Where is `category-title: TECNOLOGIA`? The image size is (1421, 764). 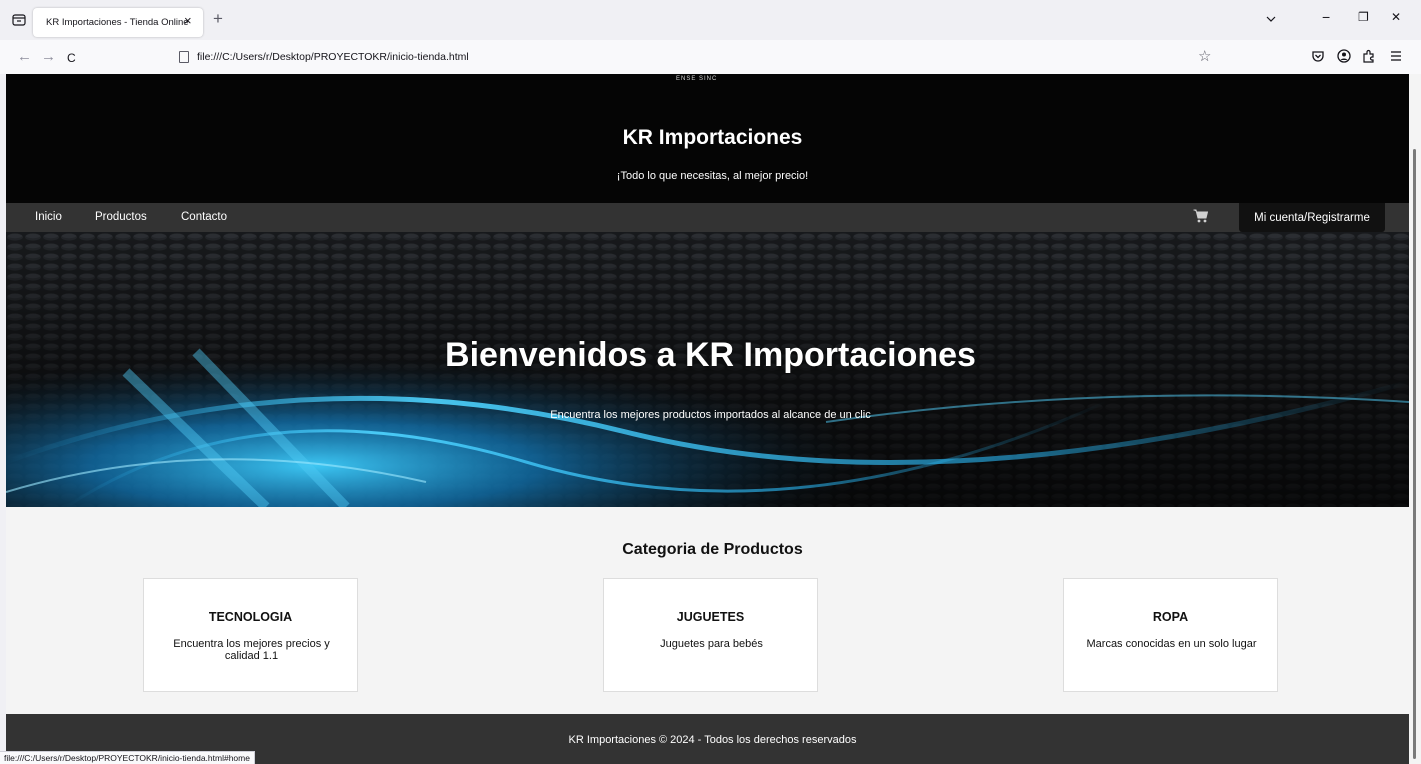
category-title: TECNOLOGIA is located at coordinates (250, 617).